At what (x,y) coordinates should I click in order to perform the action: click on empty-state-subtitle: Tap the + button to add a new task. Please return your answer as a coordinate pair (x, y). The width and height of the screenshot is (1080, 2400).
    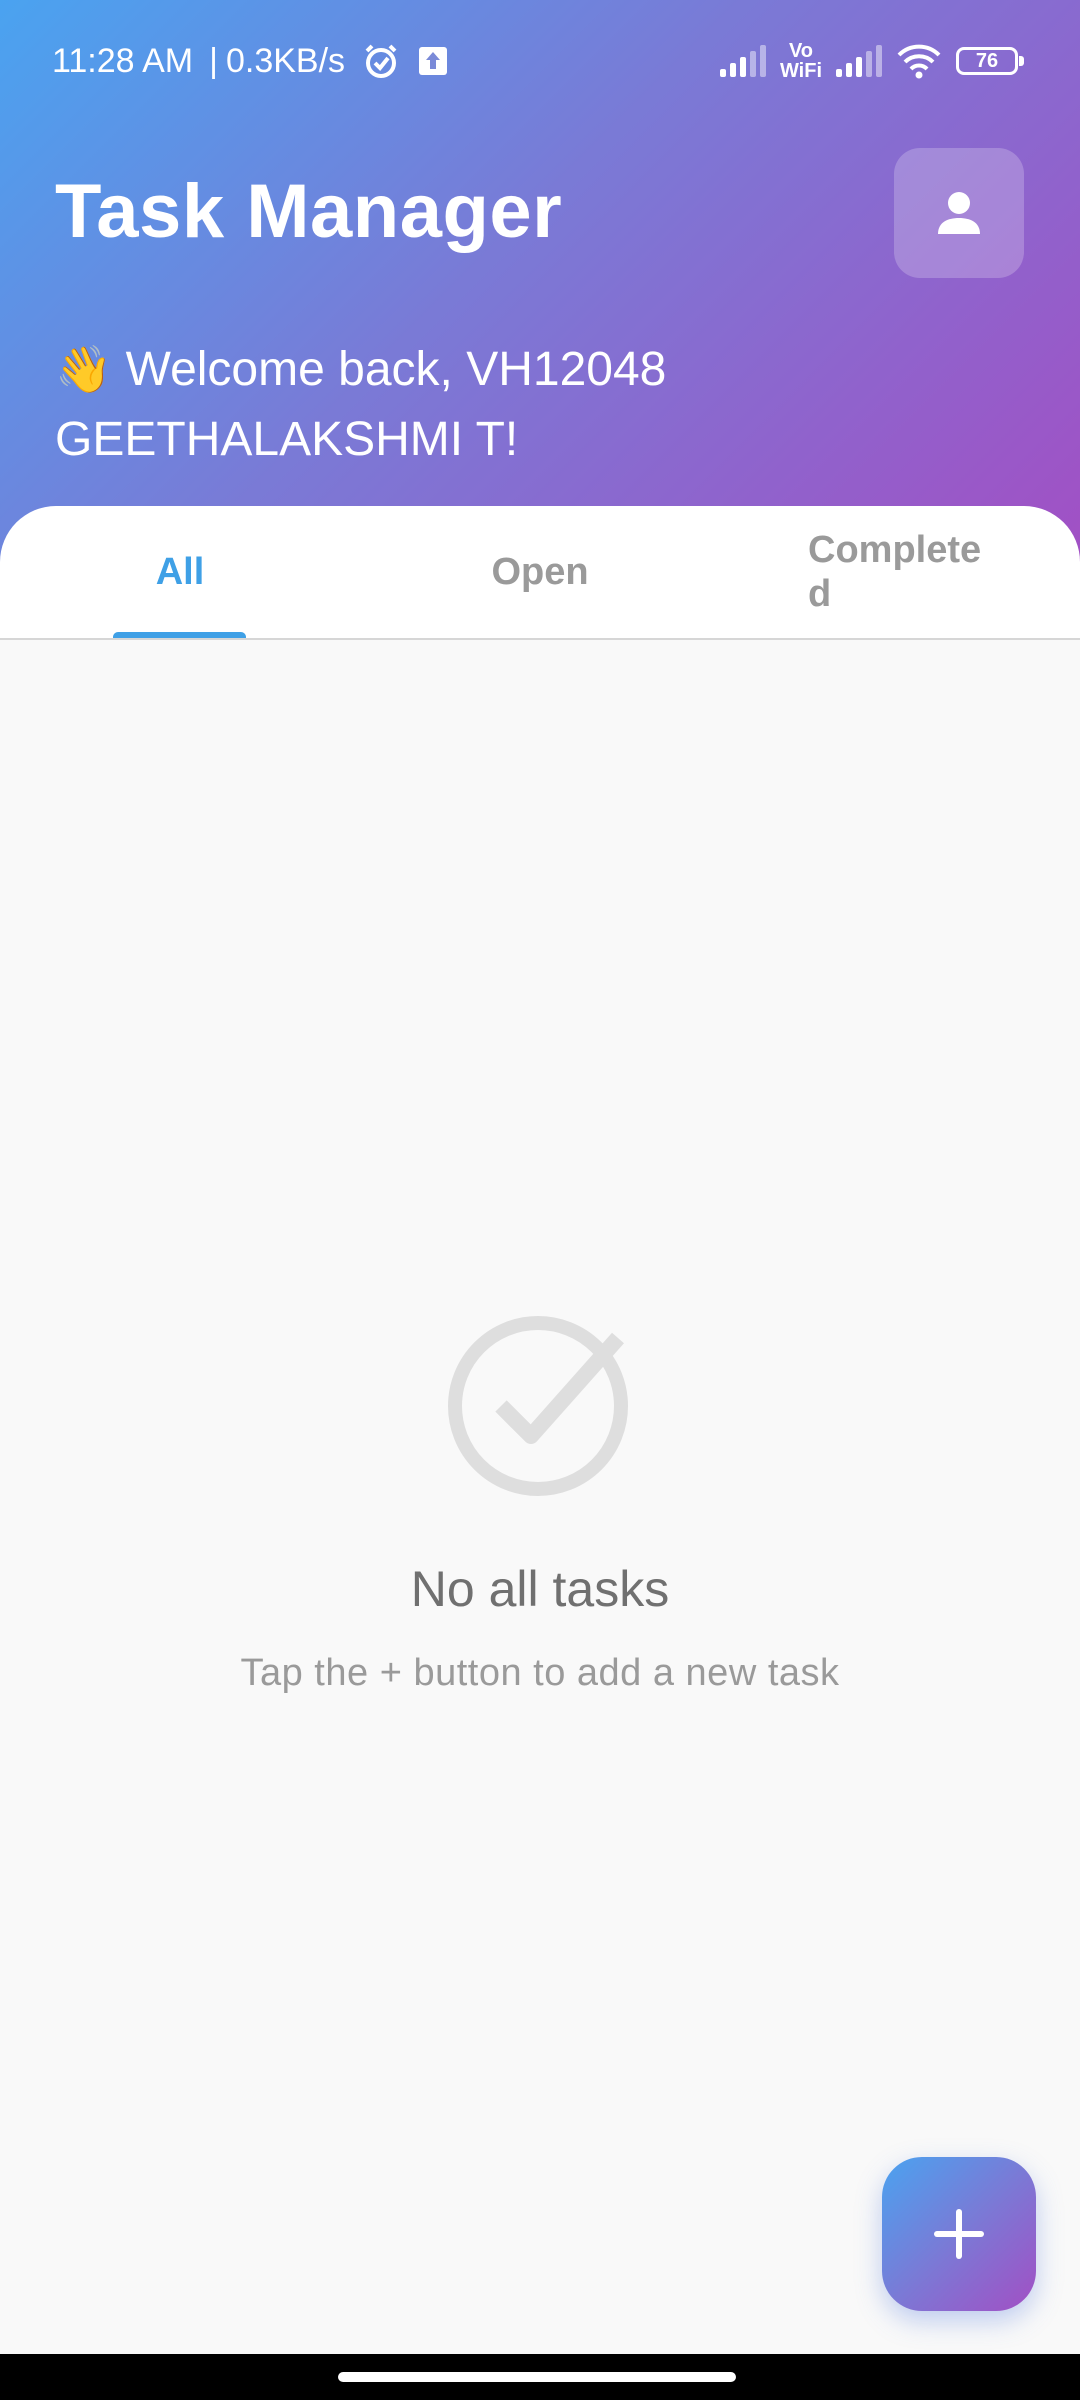
    Looking at the image, I should click on (540, 1673).